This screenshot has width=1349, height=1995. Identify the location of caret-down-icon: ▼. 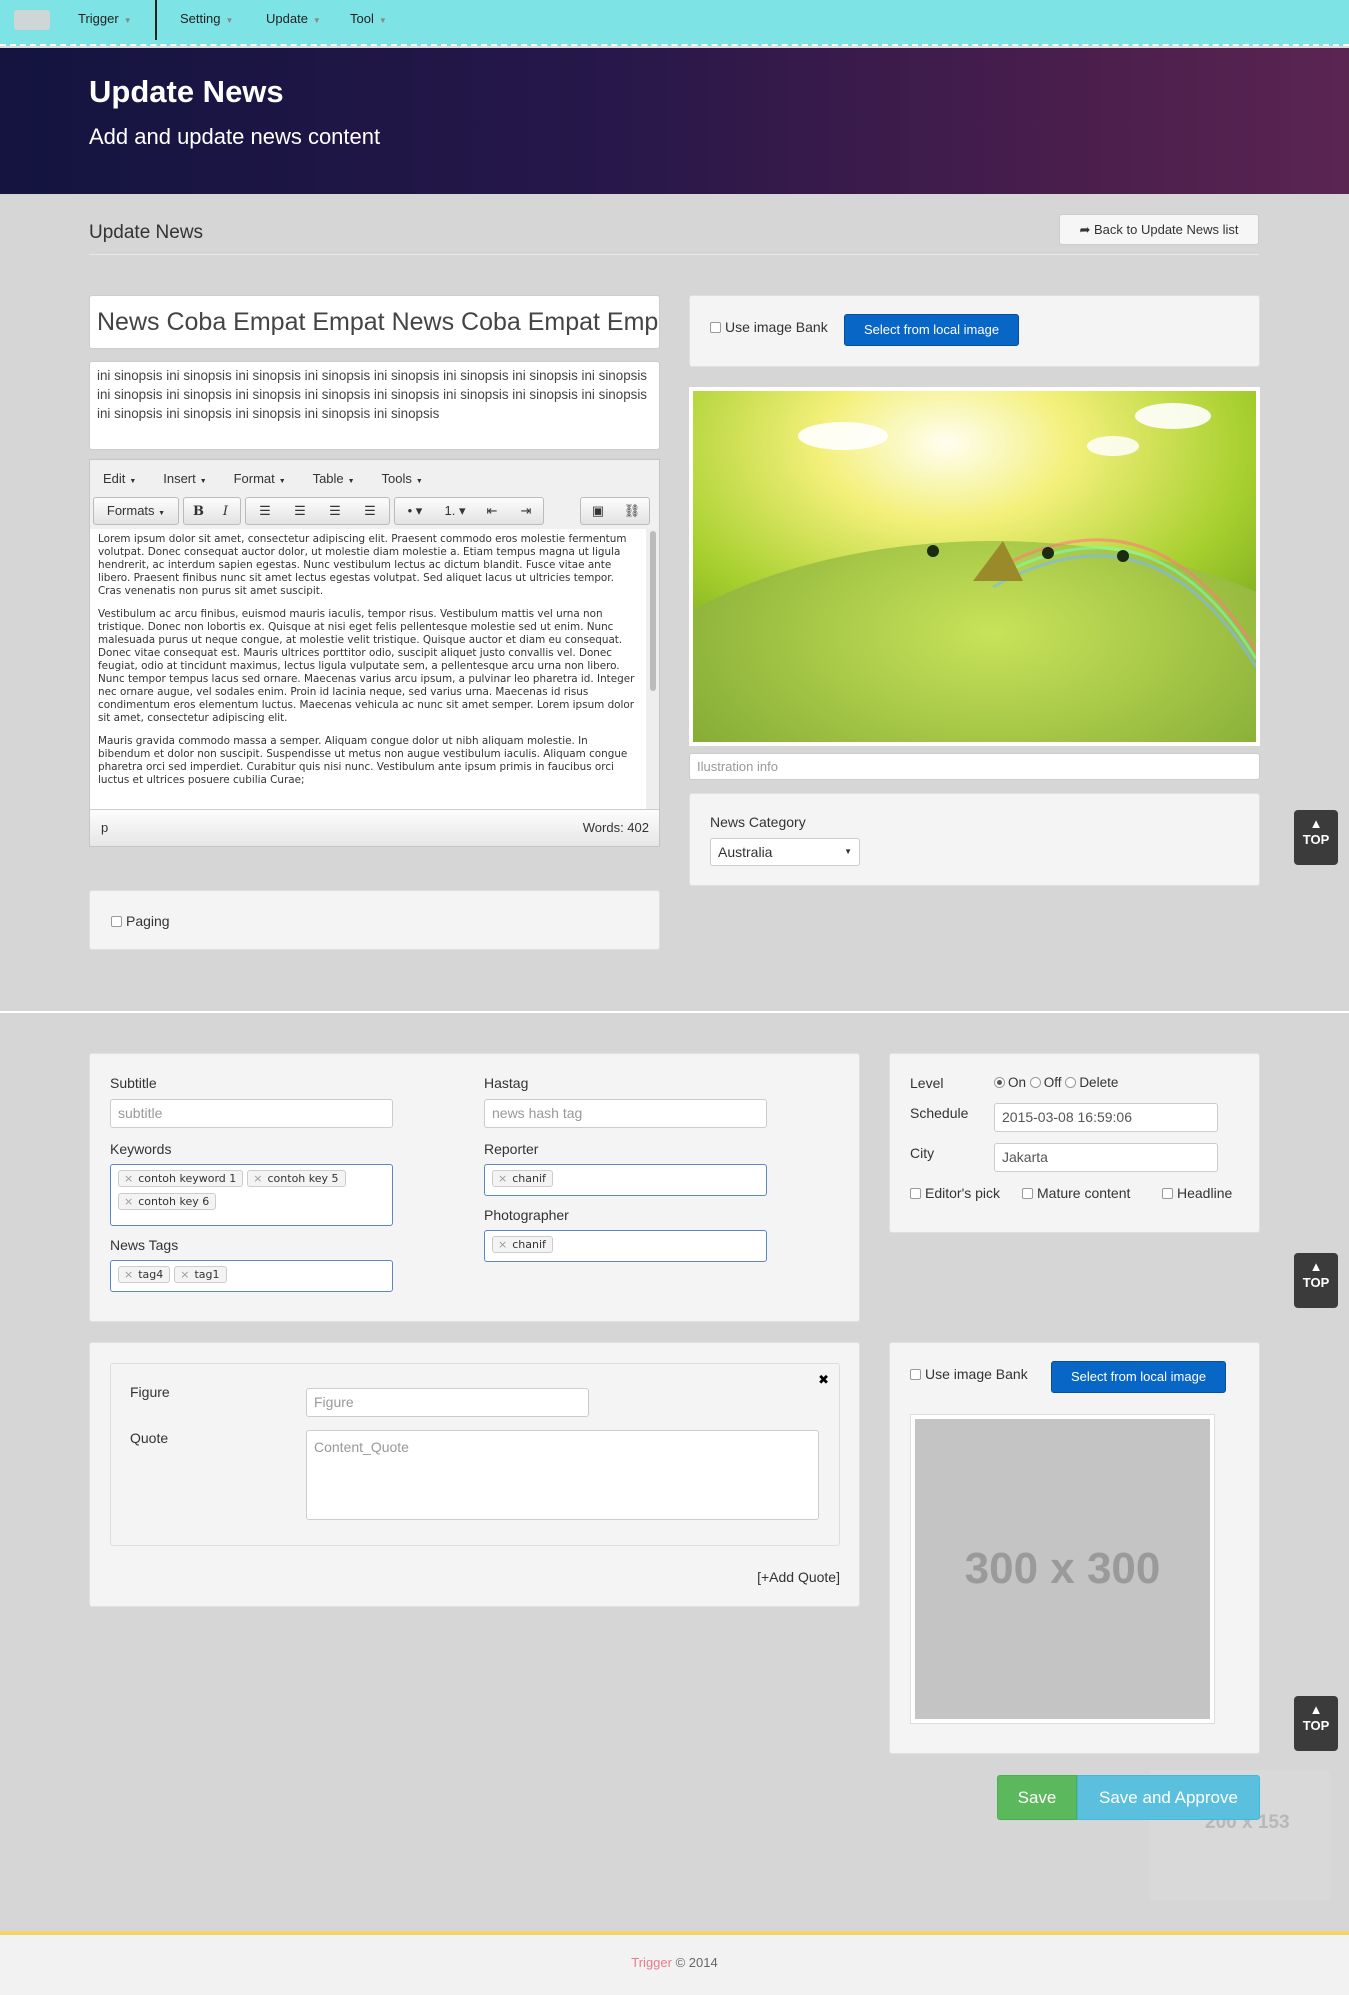
(419, 481).